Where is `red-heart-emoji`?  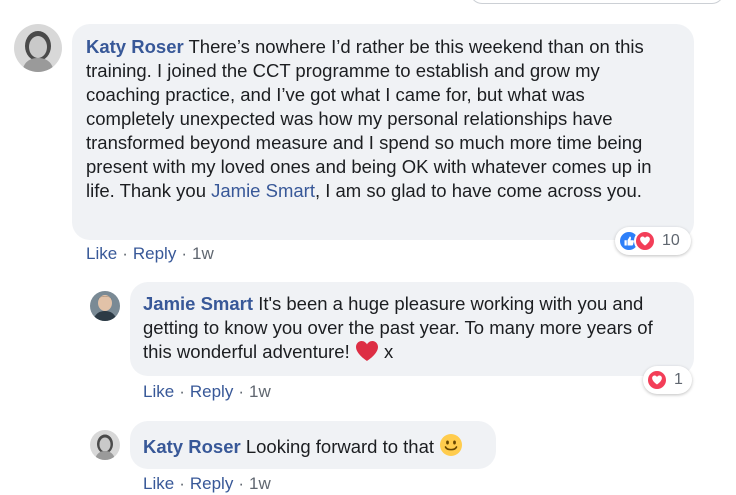
red-heart-emoji is located at coordinates (367, 351).